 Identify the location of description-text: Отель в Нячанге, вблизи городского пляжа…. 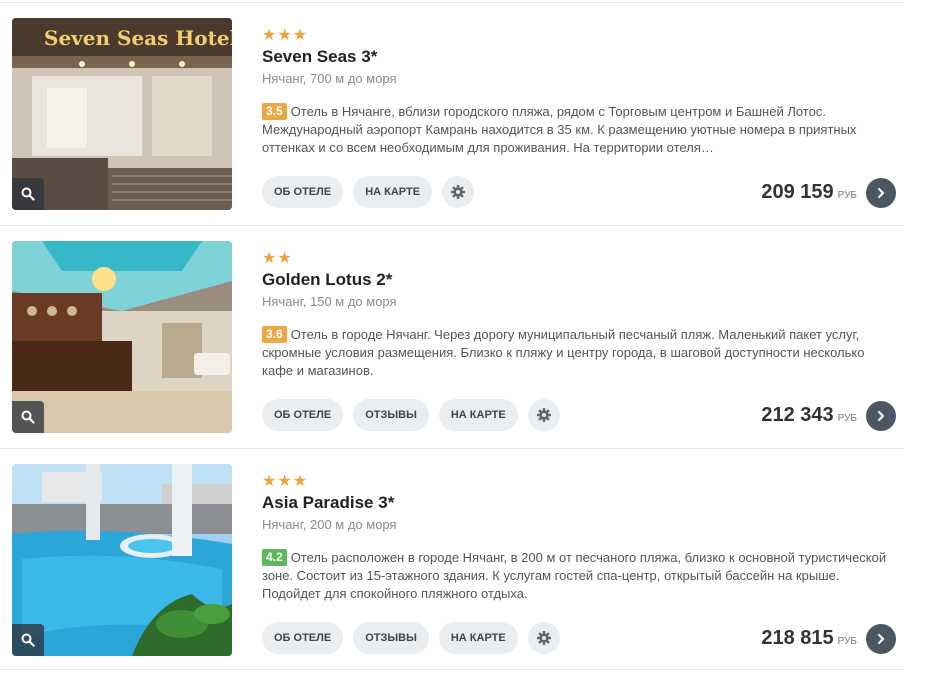
(559, 129).